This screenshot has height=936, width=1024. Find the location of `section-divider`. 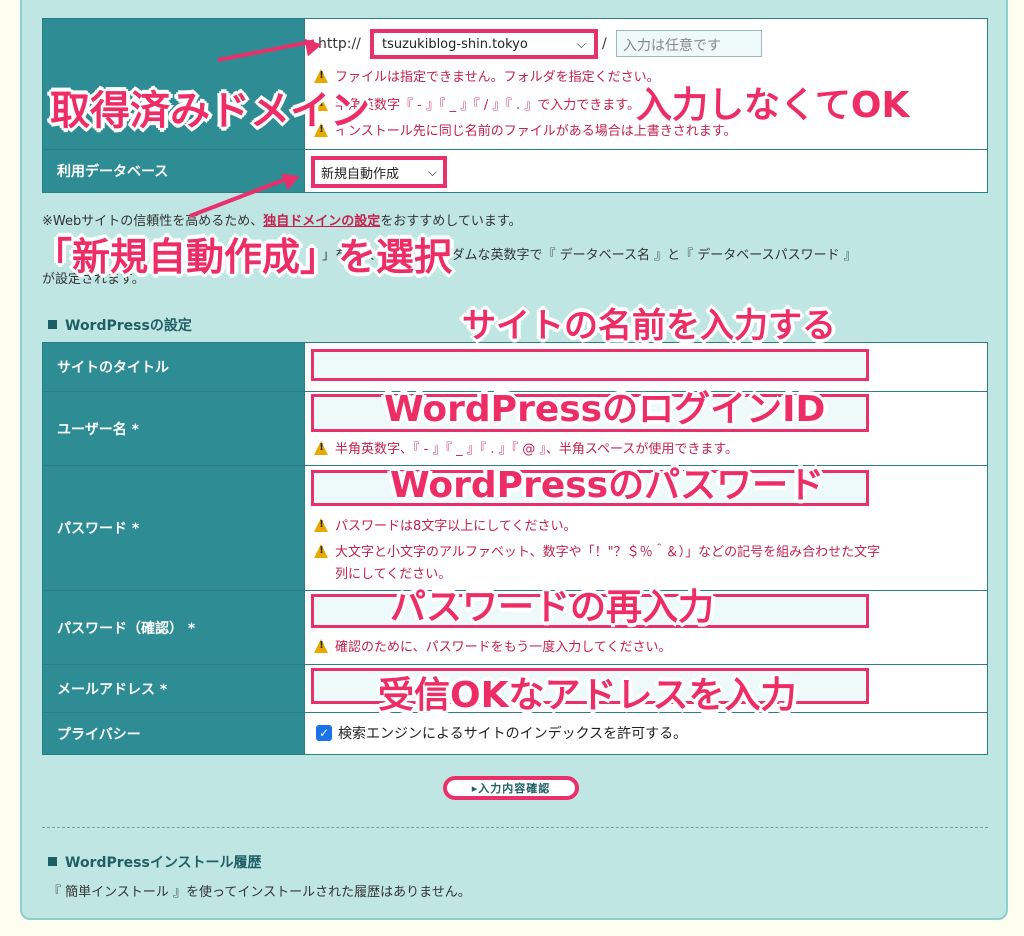

section-divider is located at coordinates (515, 827).